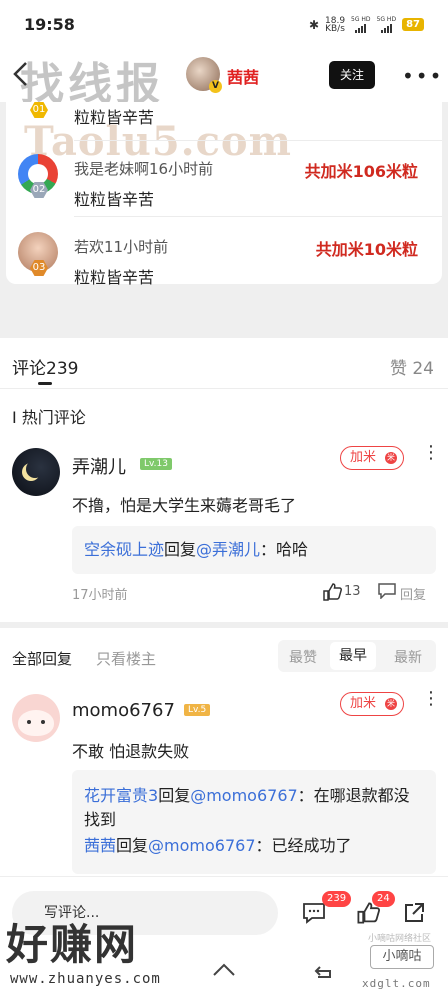  Describe the element at coordinates (303, 657) in the screenshot. I see `sort-top: 最赞` at that location.